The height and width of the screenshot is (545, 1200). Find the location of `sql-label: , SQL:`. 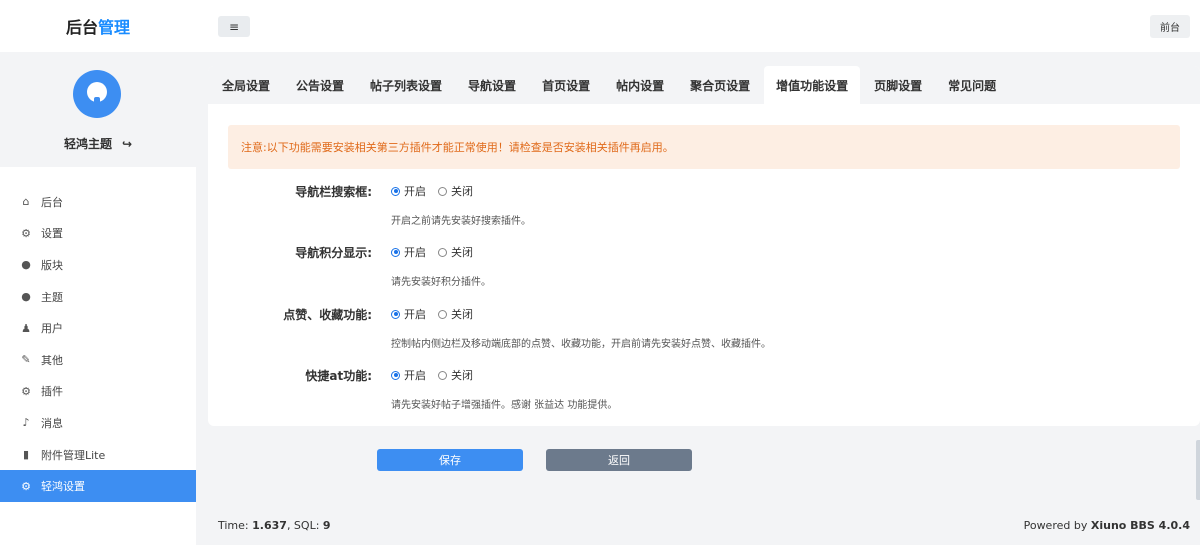

sql-label: , SQL: is located at coordinates (303, 525).